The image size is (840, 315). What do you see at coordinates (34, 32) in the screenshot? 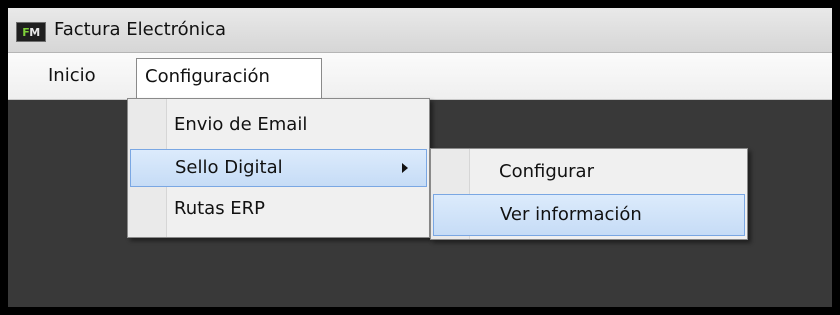
I see `logo-letter-m: M` at bounding box center [34, 32].